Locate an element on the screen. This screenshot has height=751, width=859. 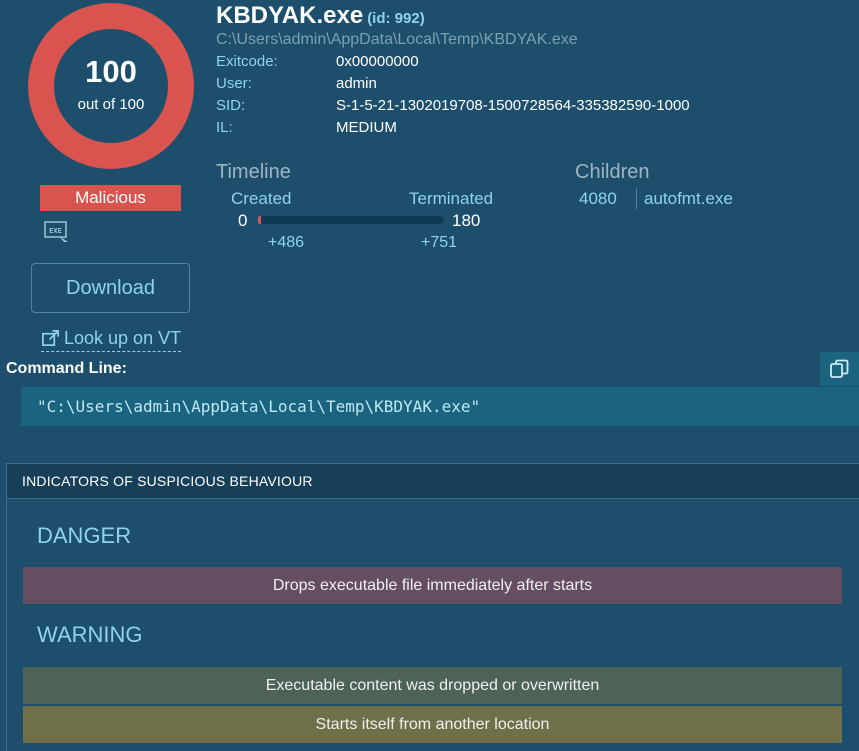
danger-title: DANGER is located at coordinates (84, 535).